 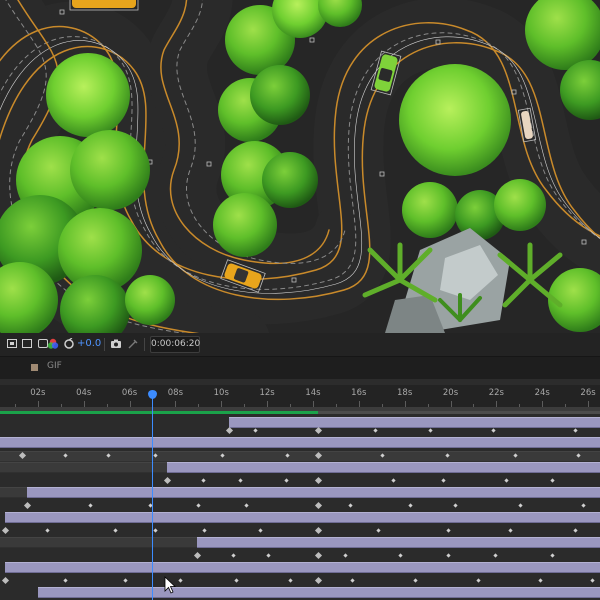 I want to click on show-snapshot-icon, so click(x=133, y=344).